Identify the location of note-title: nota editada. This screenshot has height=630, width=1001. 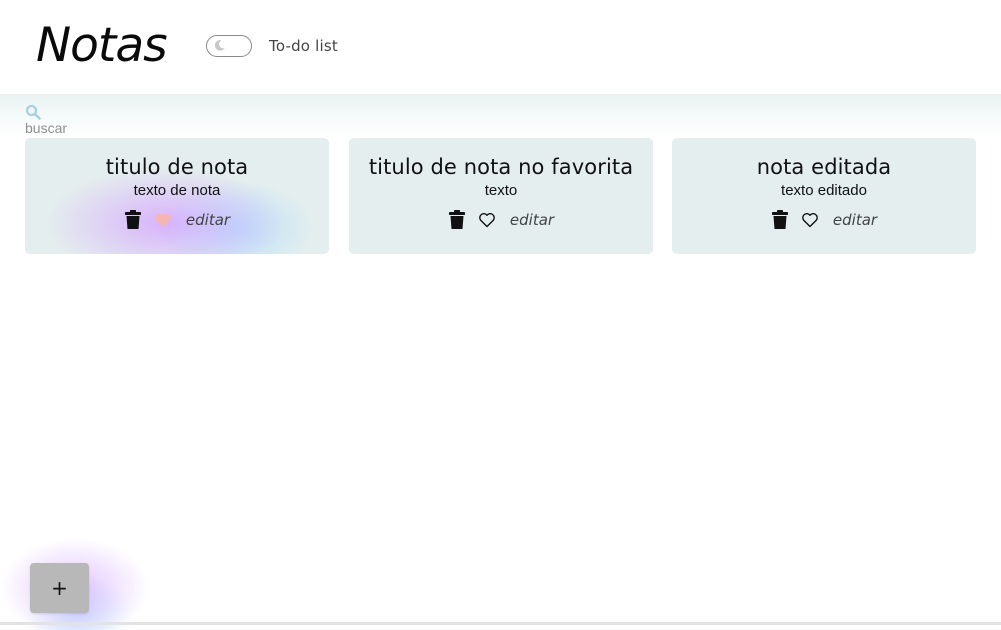
(824, 167).